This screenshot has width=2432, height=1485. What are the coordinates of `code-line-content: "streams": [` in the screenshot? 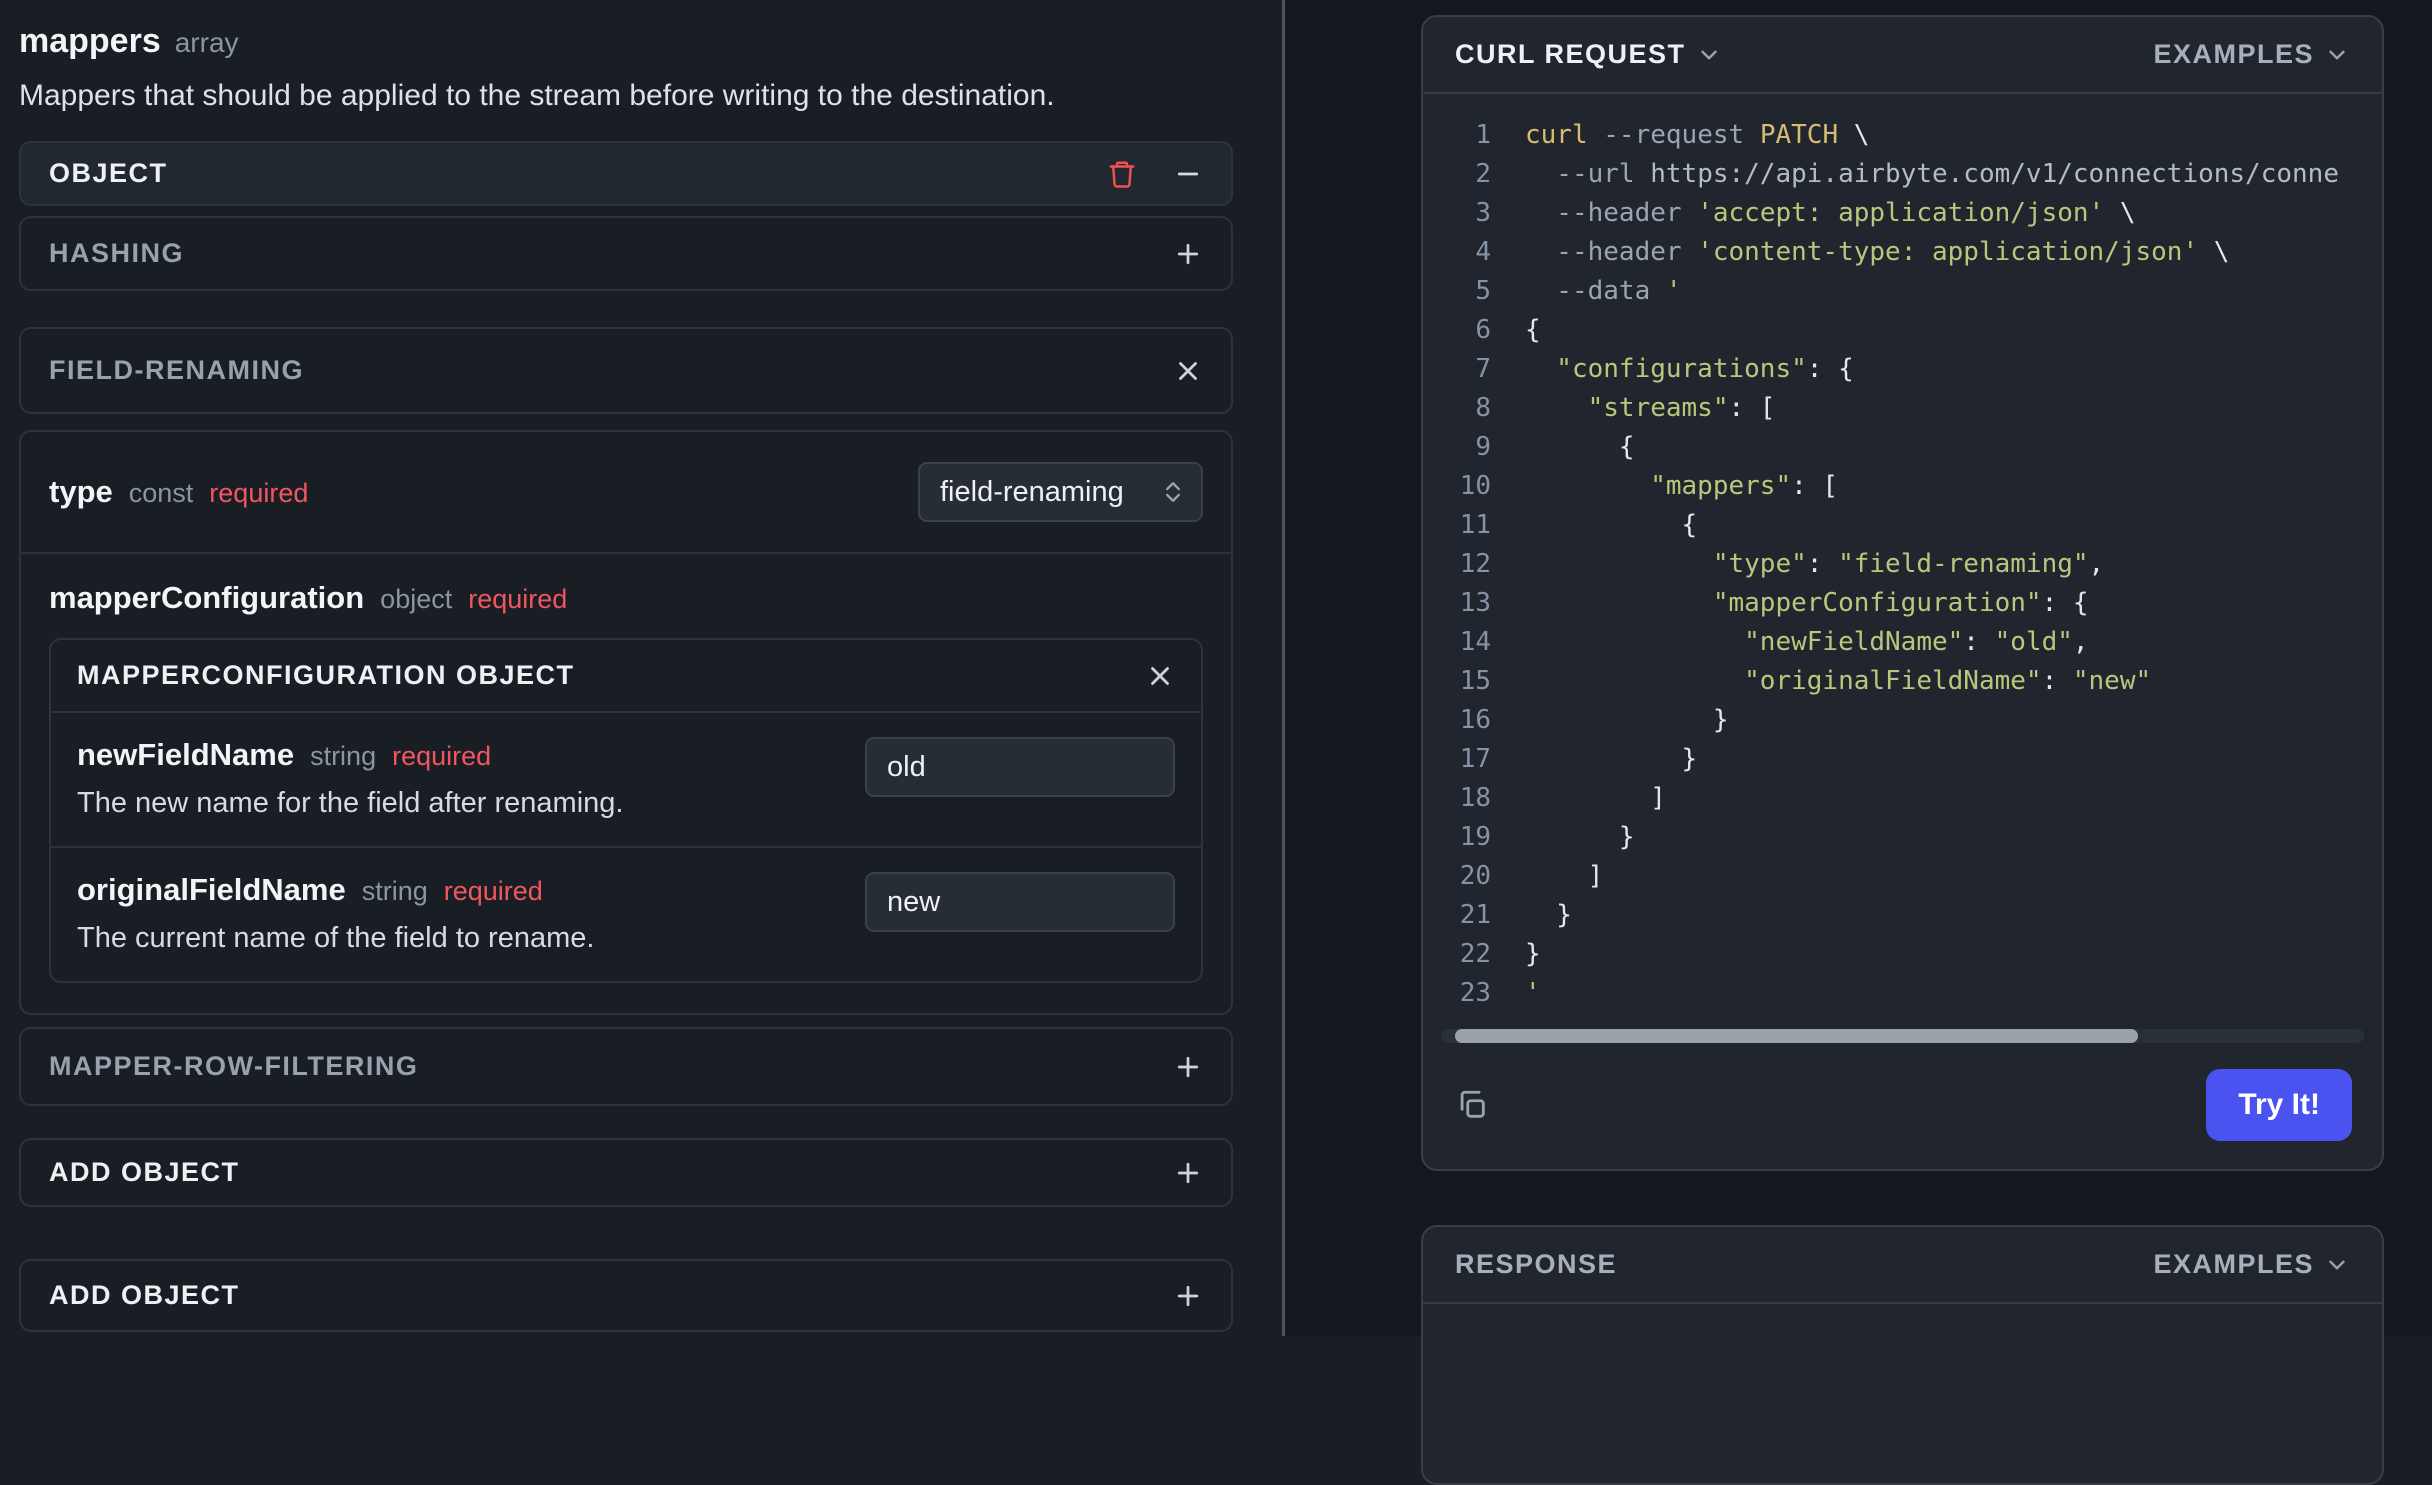 It's located at (1650, 408).